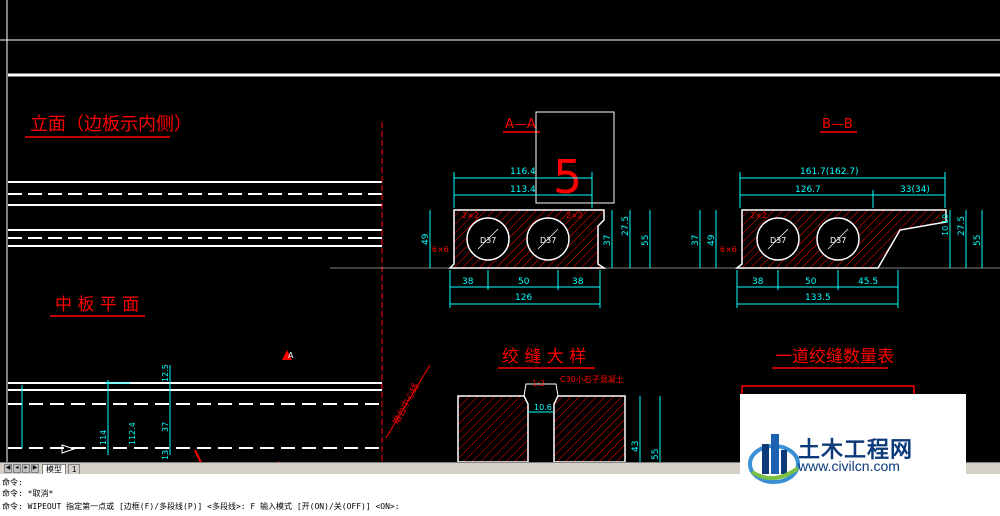 The height and width of the screenshot is (516, 1000). What do you see at coordinates (774, 459) in the screenshot?
I see `logo-building-icon` at bounding box center [774, 459].